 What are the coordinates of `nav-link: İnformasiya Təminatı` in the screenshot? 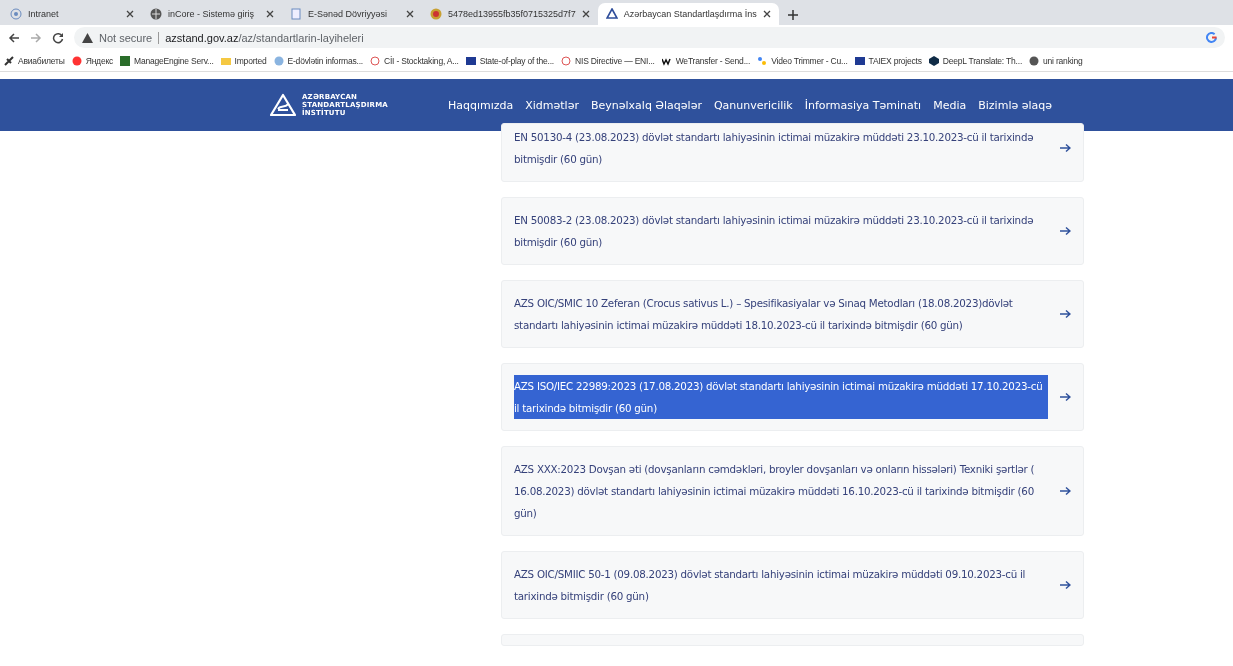 It's located at (863, 105).